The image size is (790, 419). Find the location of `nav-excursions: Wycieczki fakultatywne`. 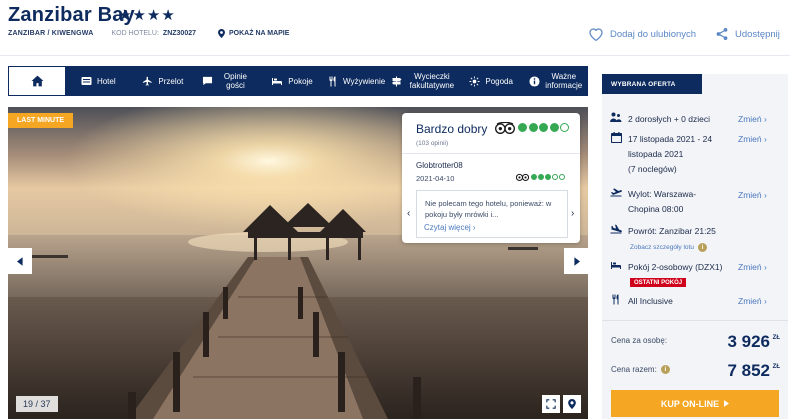

nav-excursions: Wycieczki fakultatywne is located at coordinates (424, 81).